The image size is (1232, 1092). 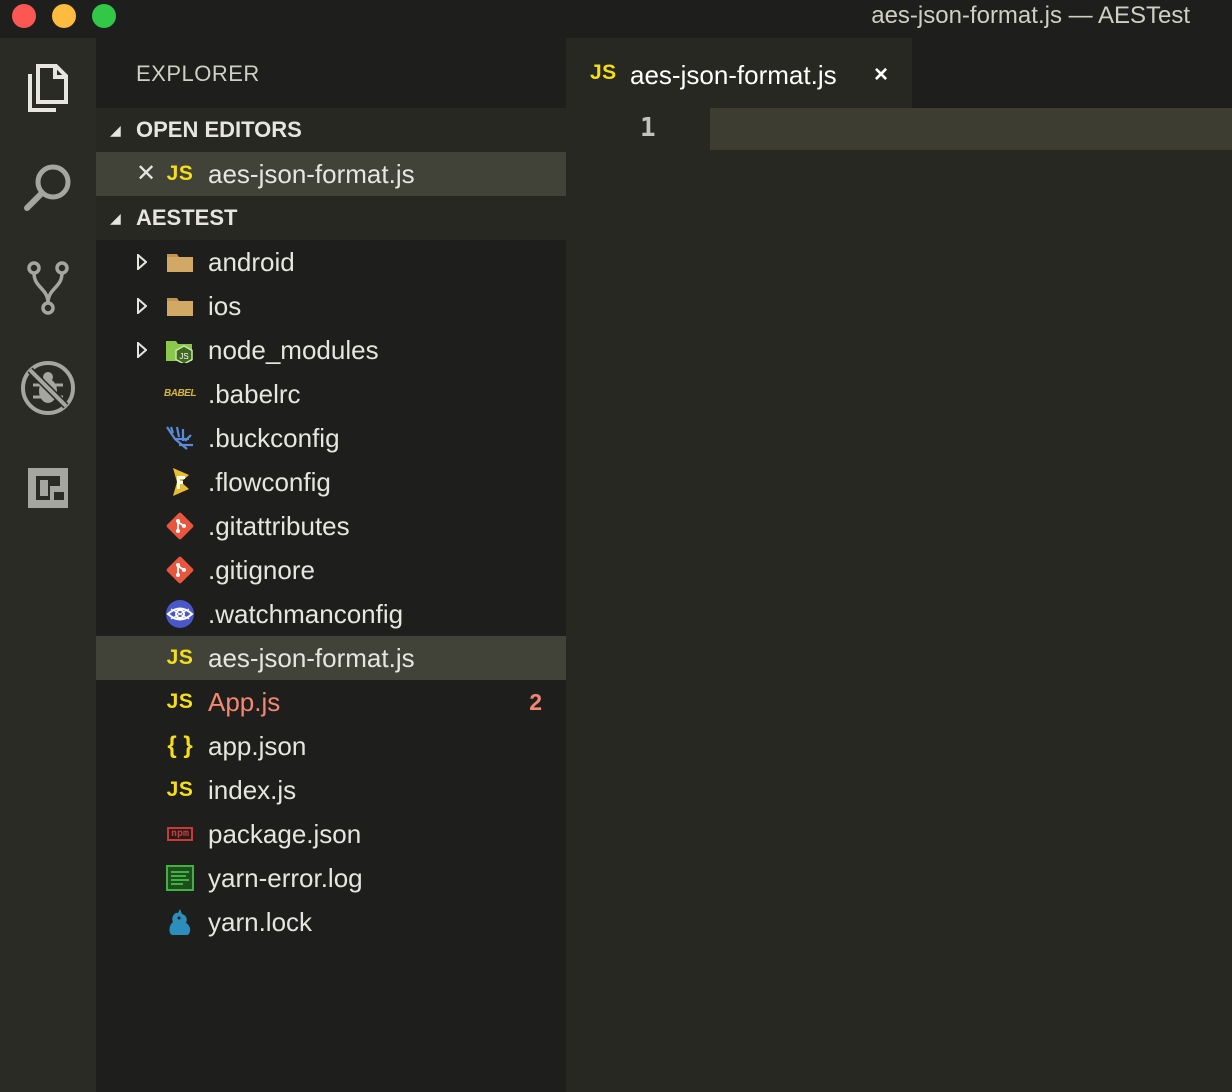 What do you see at coordinates (616, 19) in the screenshot?
I see `title-bar: aes-json-format.js — AESTest` at bounding box center [616, 19].